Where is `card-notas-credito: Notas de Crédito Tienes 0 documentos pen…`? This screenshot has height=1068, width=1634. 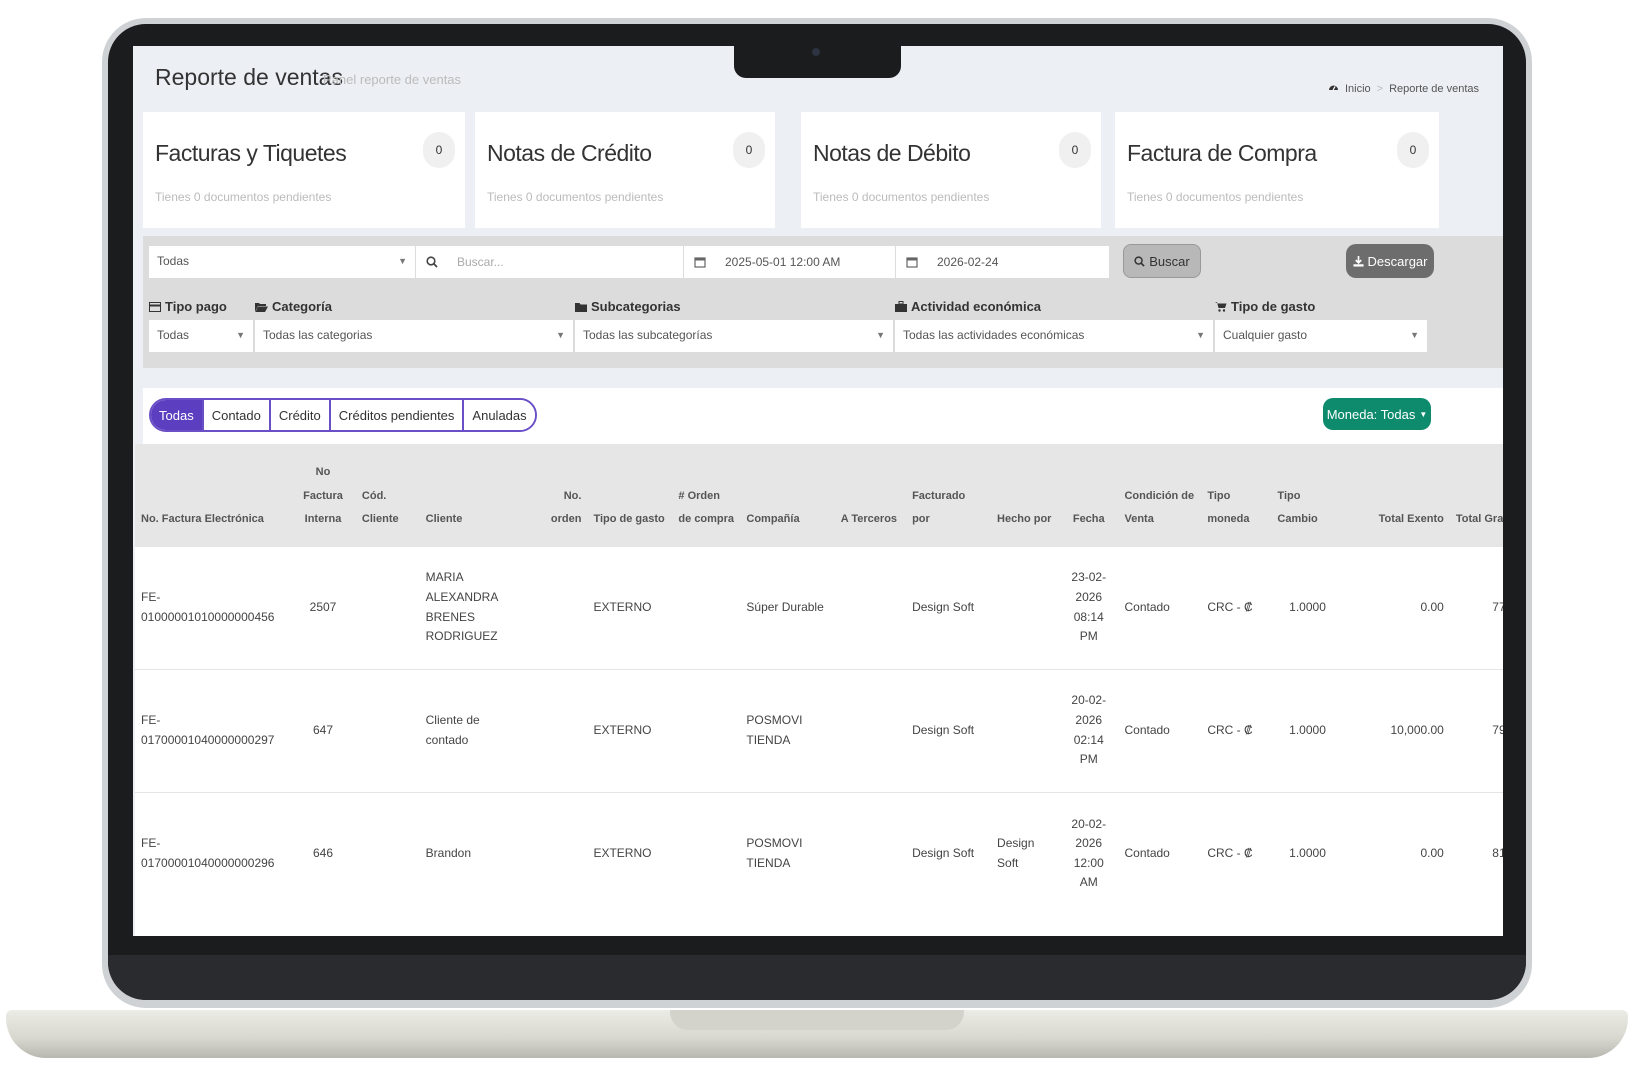 card-notas-credito: Notas de Crédito Tienes 0 documentos pen… is located at coordinates (625, 170).